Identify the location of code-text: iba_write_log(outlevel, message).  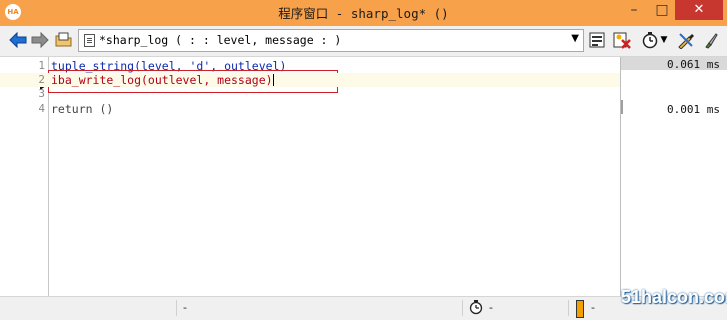
(162, 80).